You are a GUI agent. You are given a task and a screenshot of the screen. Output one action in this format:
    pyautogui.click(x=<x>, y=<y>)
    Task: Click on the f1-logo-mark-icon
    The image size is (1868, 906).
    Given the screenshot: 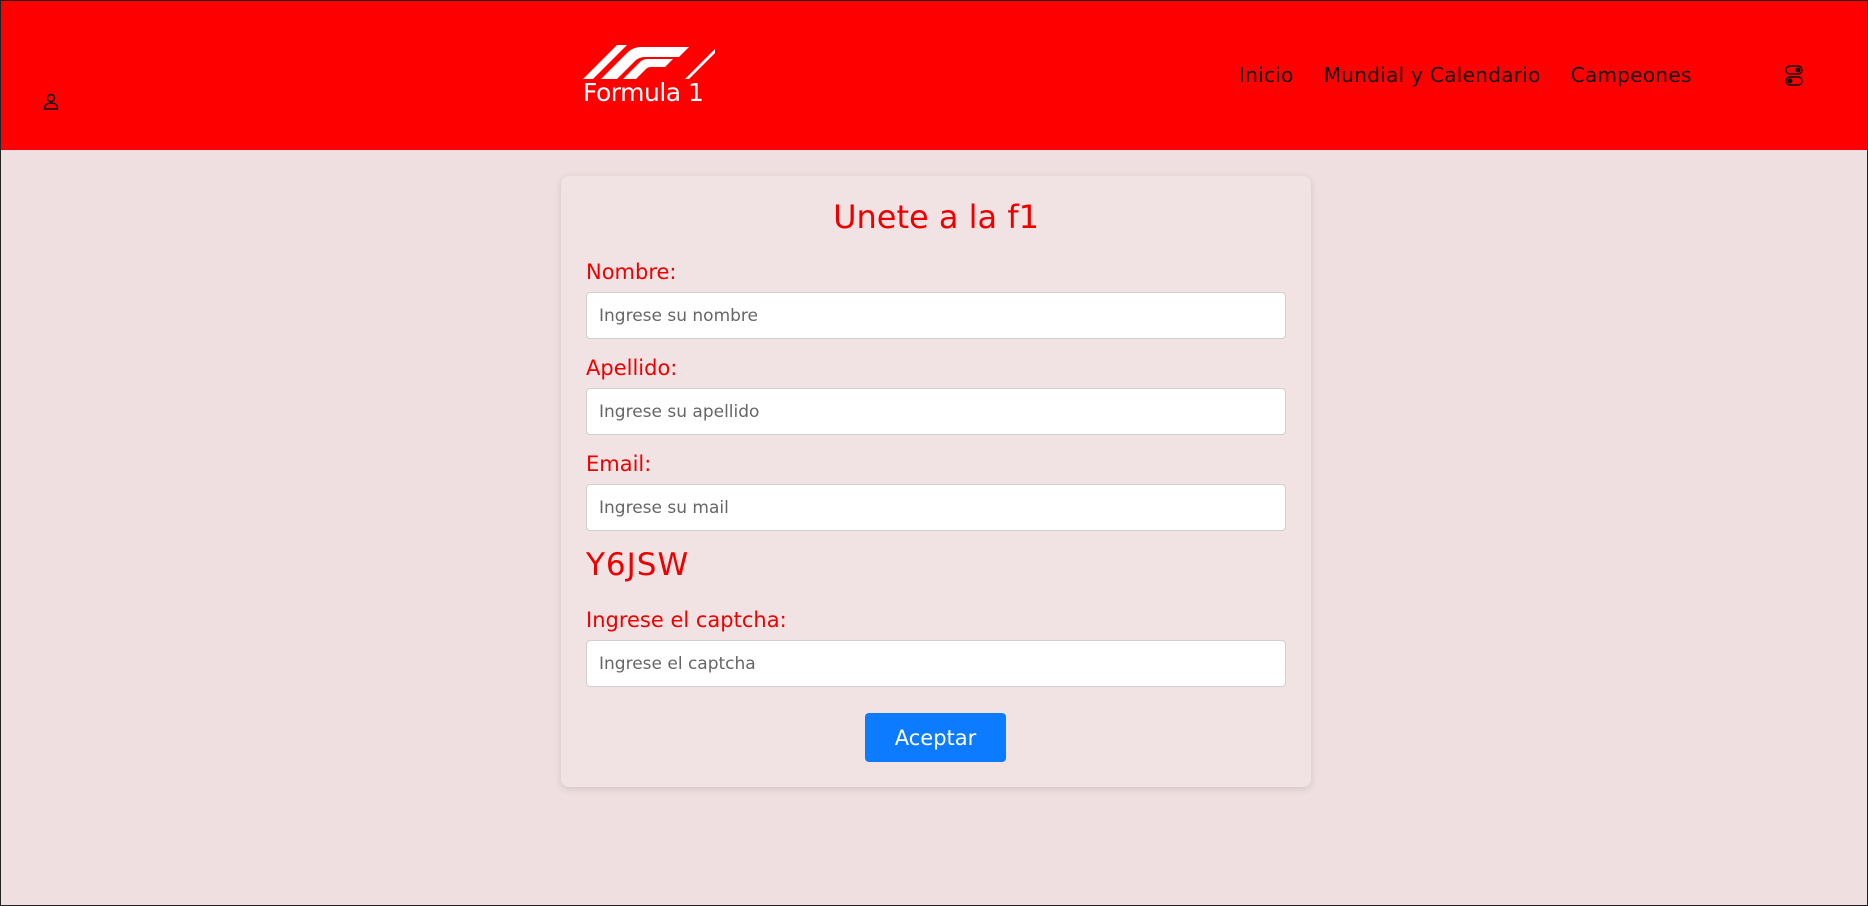 What is the action you would take?
    pyautogui.click(x=649, y=62)
    